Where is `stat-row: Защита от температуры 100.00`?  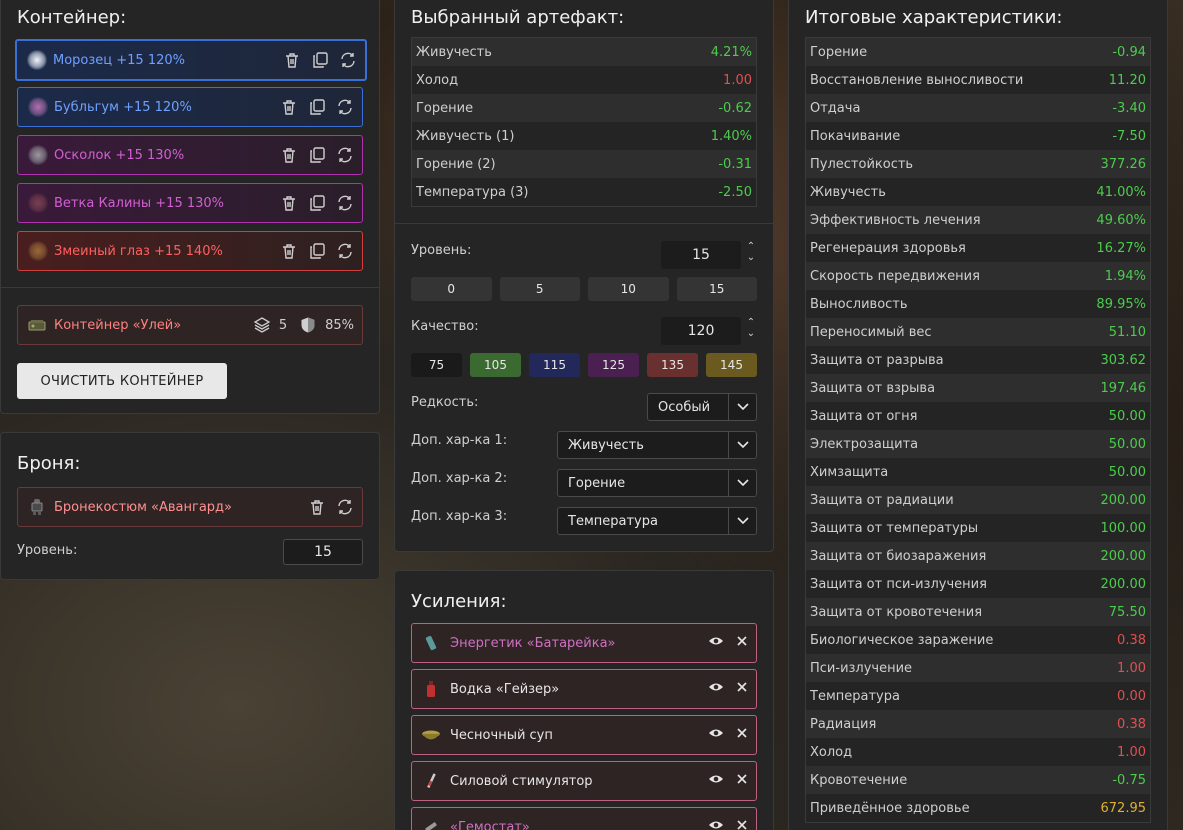 stat-row: Защита от температуры 100.00 is located at coordinates (978, 528).